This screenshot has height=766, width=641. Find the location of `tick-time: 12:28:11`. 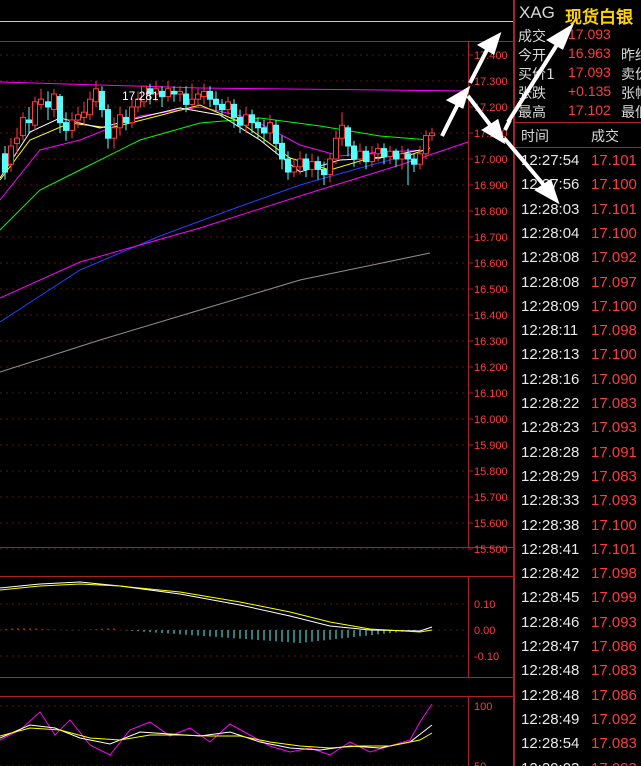

tick-time: 12:28:11 is located at coordinates (550, 331).